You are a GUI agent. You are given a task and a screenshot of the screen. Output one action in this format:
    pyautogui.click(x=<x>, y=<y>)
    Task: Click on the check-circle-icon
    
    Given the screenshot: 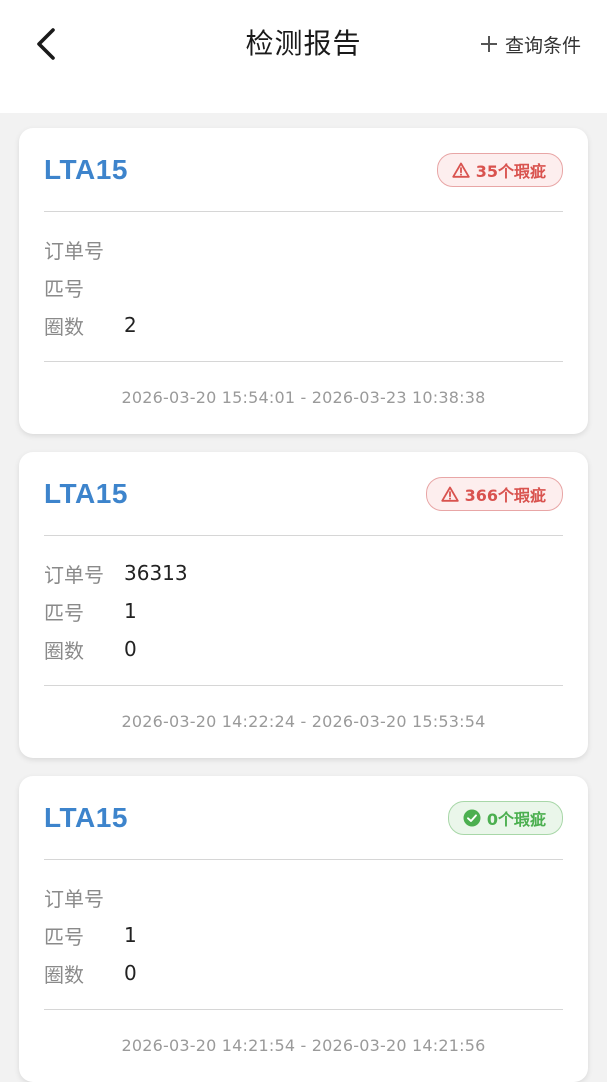 What is the action you would take?
    pyautogui.click(x=472, y=817)
    